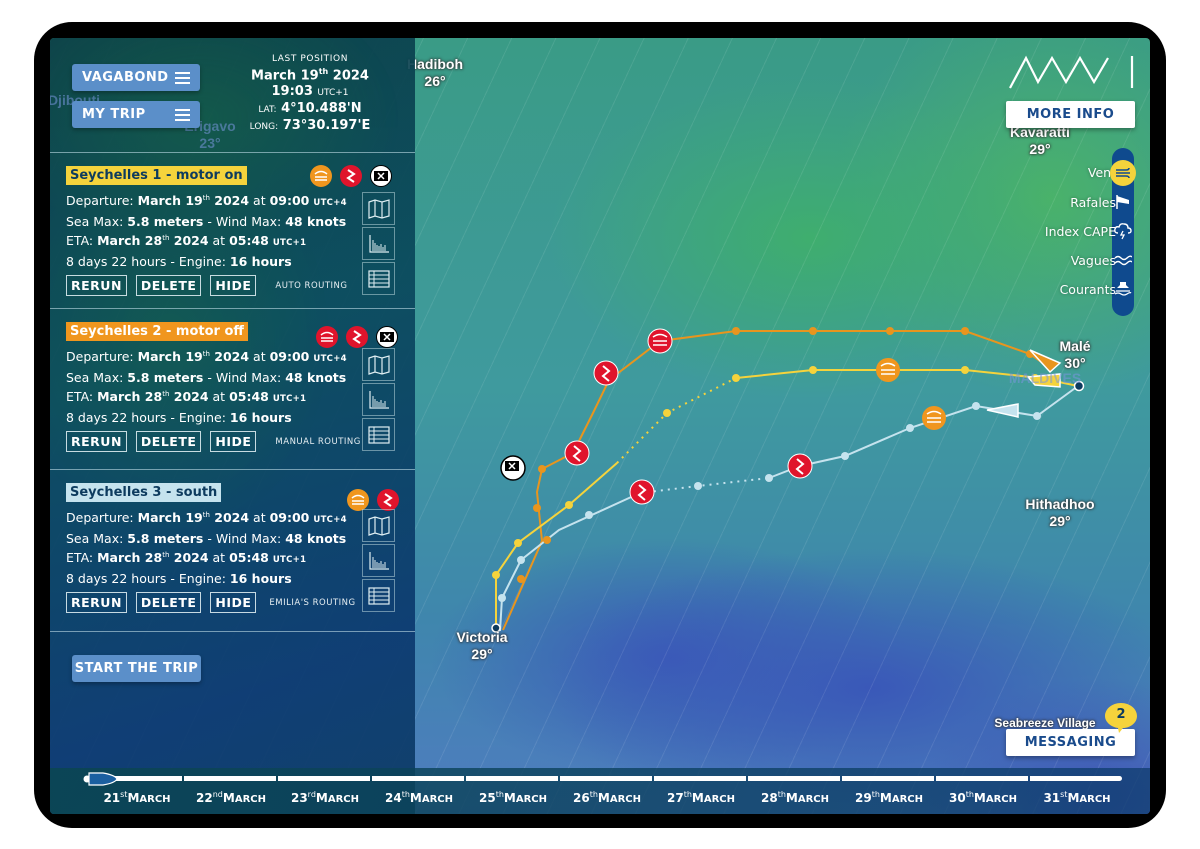 The height and width of the screenshot is (849, 1200). I want to click on hamburger-icon, so click(182, 77).